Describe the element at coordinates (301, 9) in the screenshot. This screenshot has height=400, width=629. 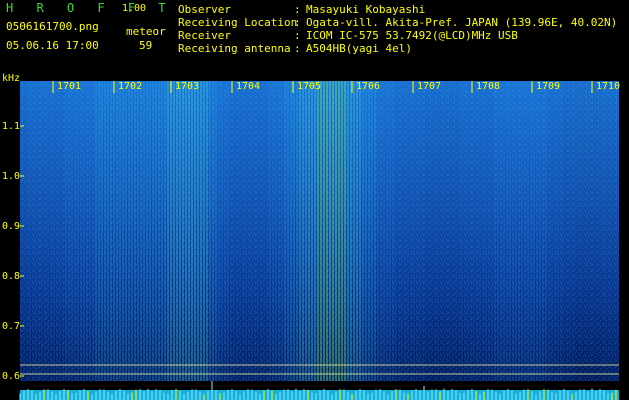
I see `observer-row: Observer: Masayuki Kobayashi` at that location.